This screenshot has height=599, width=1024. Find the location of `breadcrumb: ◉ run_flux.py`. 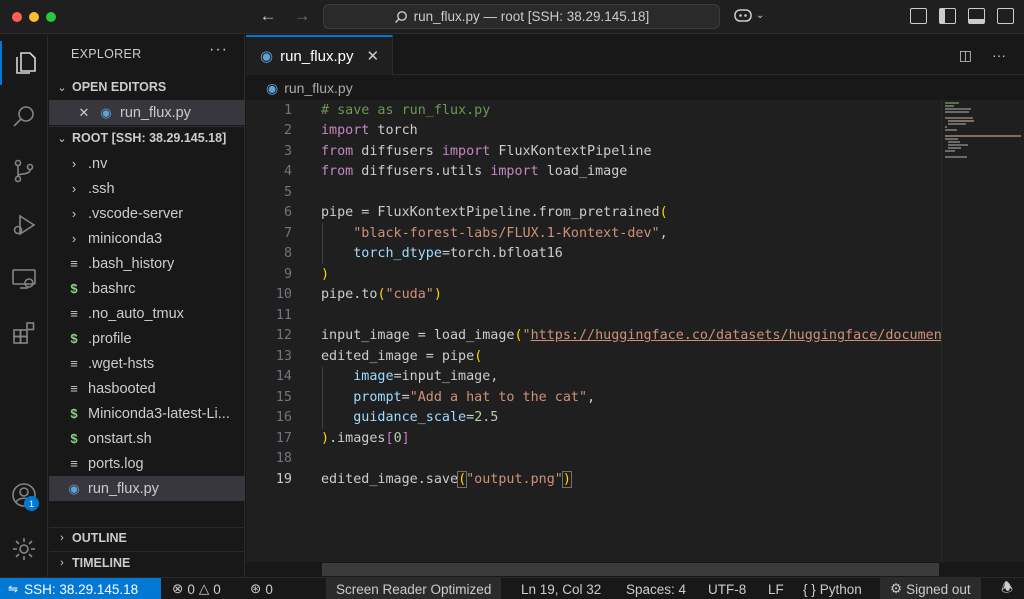

breadcrumb: ◉ run_flux.py is located at coordinates (299, 88).